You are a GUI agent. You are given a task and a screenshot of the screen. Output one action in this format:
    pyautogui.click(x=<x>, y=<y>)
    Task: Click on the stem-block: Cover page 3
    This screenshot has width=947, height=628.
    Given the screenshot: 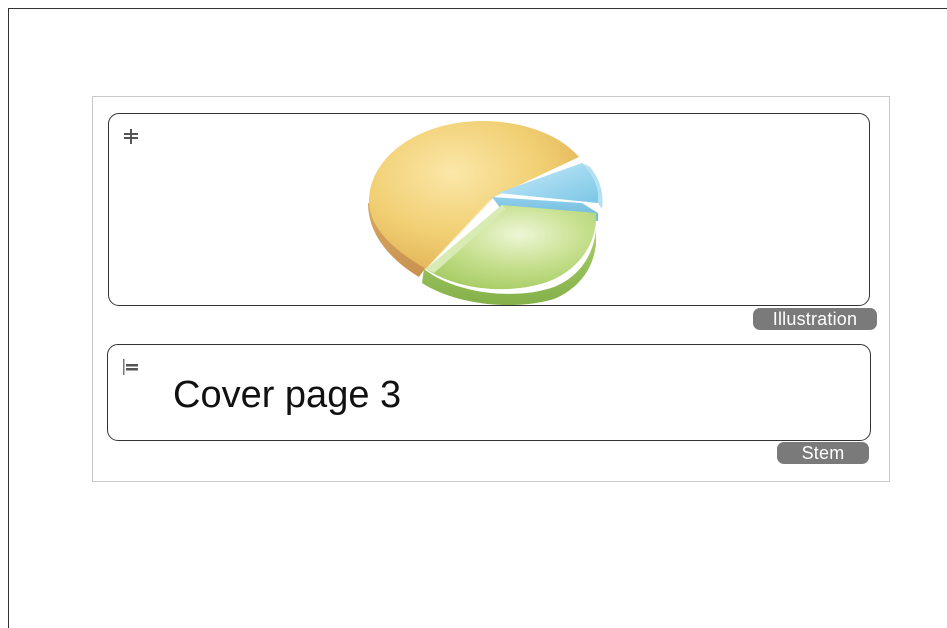 What is the action you would take?
    pyautogui.click(x=489, y=392)
    